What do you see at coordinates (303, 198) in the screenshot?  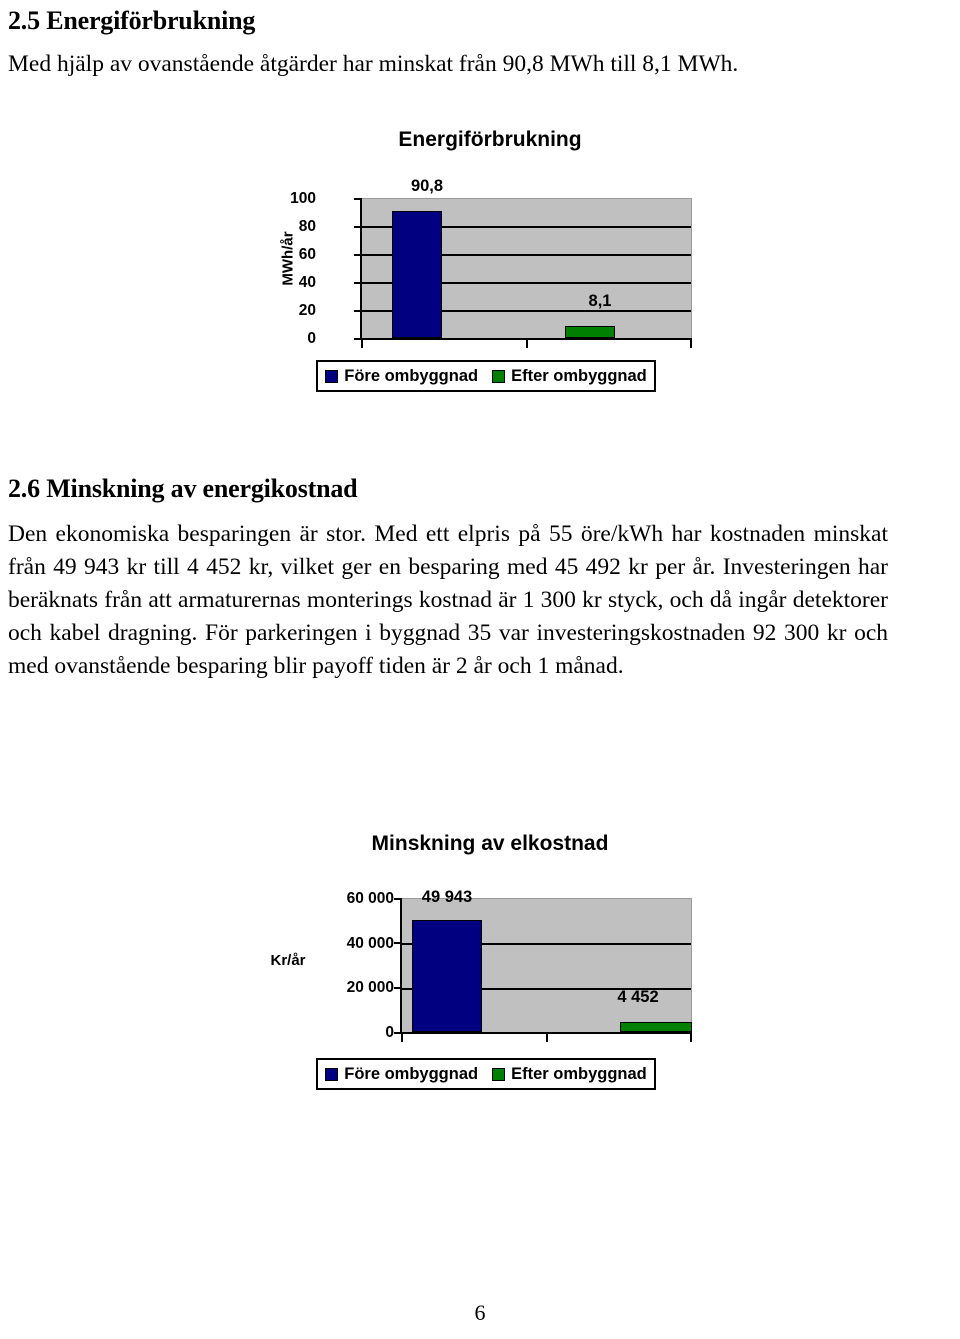 I see `y-tick-label: 100` at bounding box center [303, 198].